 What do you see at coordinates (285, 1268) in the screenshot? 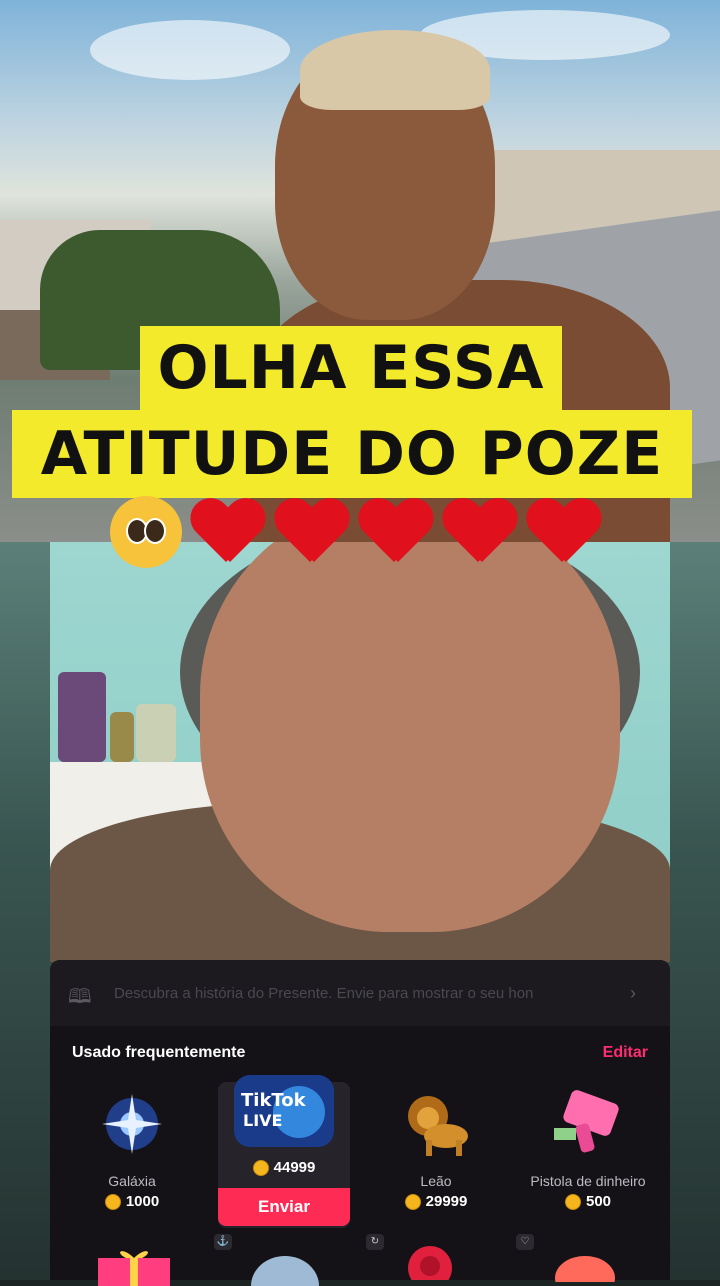
I see `web-gift-icon` at bounding box center [285, 1268].